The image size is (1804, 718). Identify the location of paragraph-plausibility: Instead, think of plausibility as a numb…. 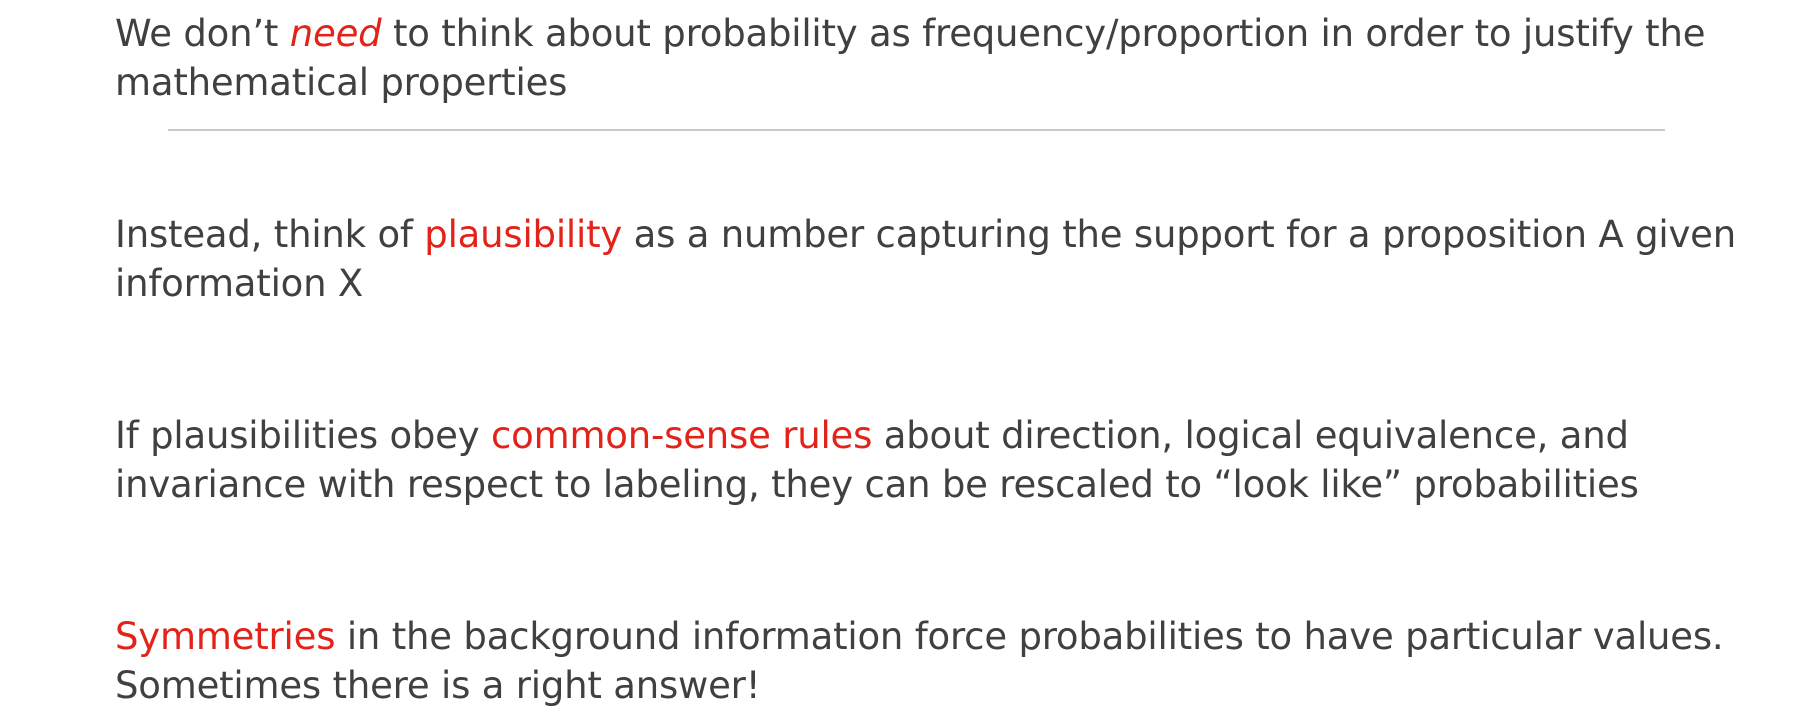
(935, 259).